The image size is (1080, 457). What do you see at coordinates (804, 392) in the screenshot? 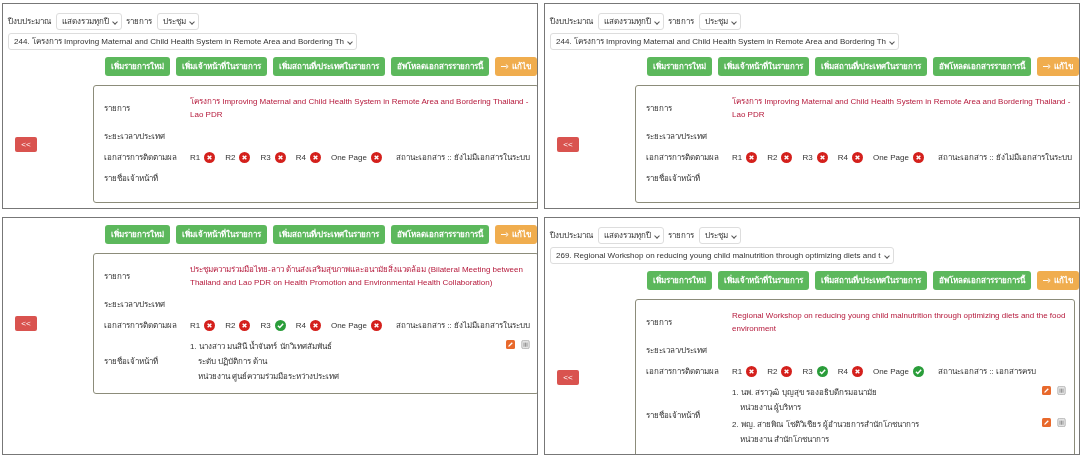
I see `staff-text: 1. นพ. สราวุฒิ บุญสุข รองอธิบดีกรมอนามัย` at bounding box center [804, 392].